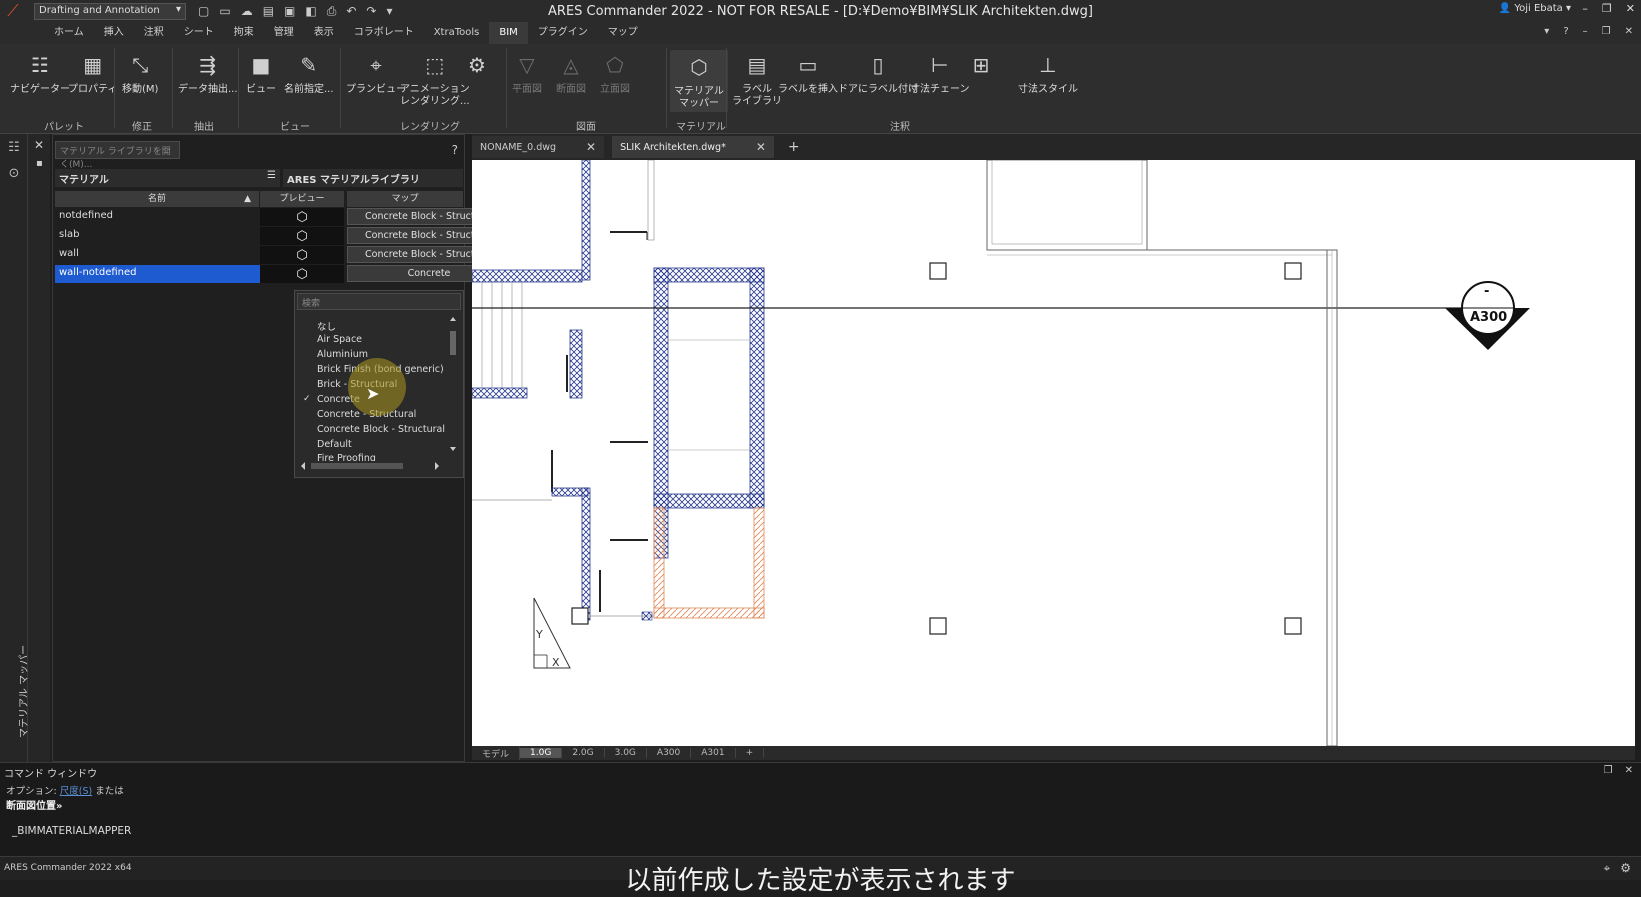  Describe the element at coordinates (615, 73) in the screenshot. I see `elevation-button: ⬠ 立面図` at that location.